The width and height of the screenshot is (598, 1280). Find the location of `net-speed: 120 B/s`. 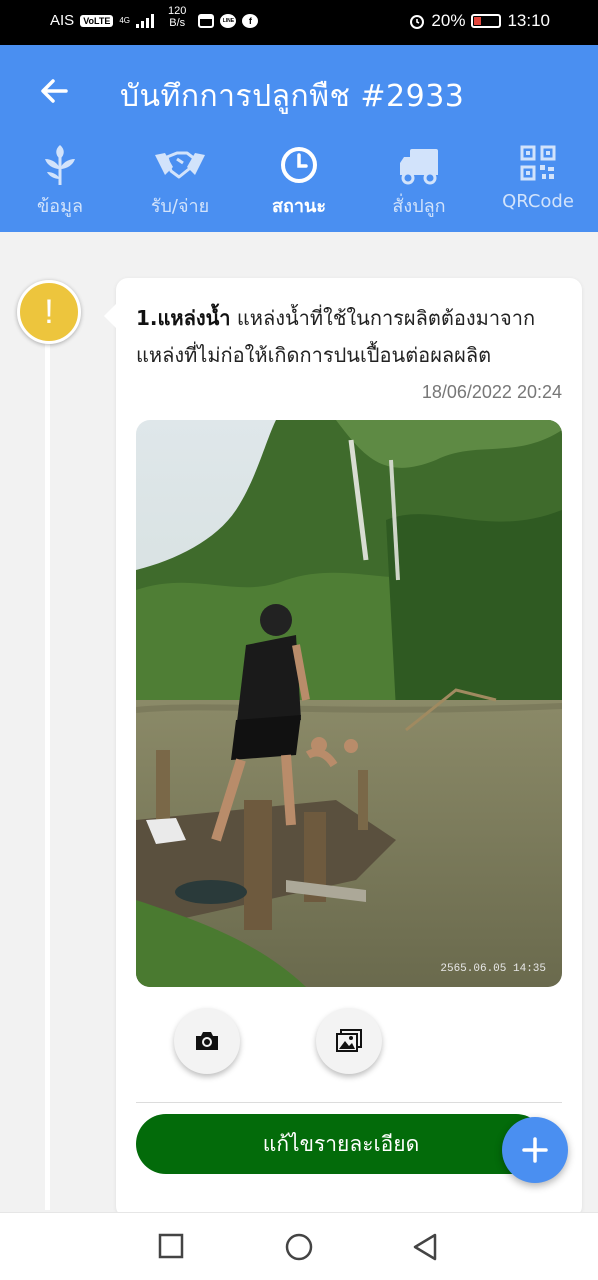

net-speed: 120 B/s is located at coordinates (177, 17).